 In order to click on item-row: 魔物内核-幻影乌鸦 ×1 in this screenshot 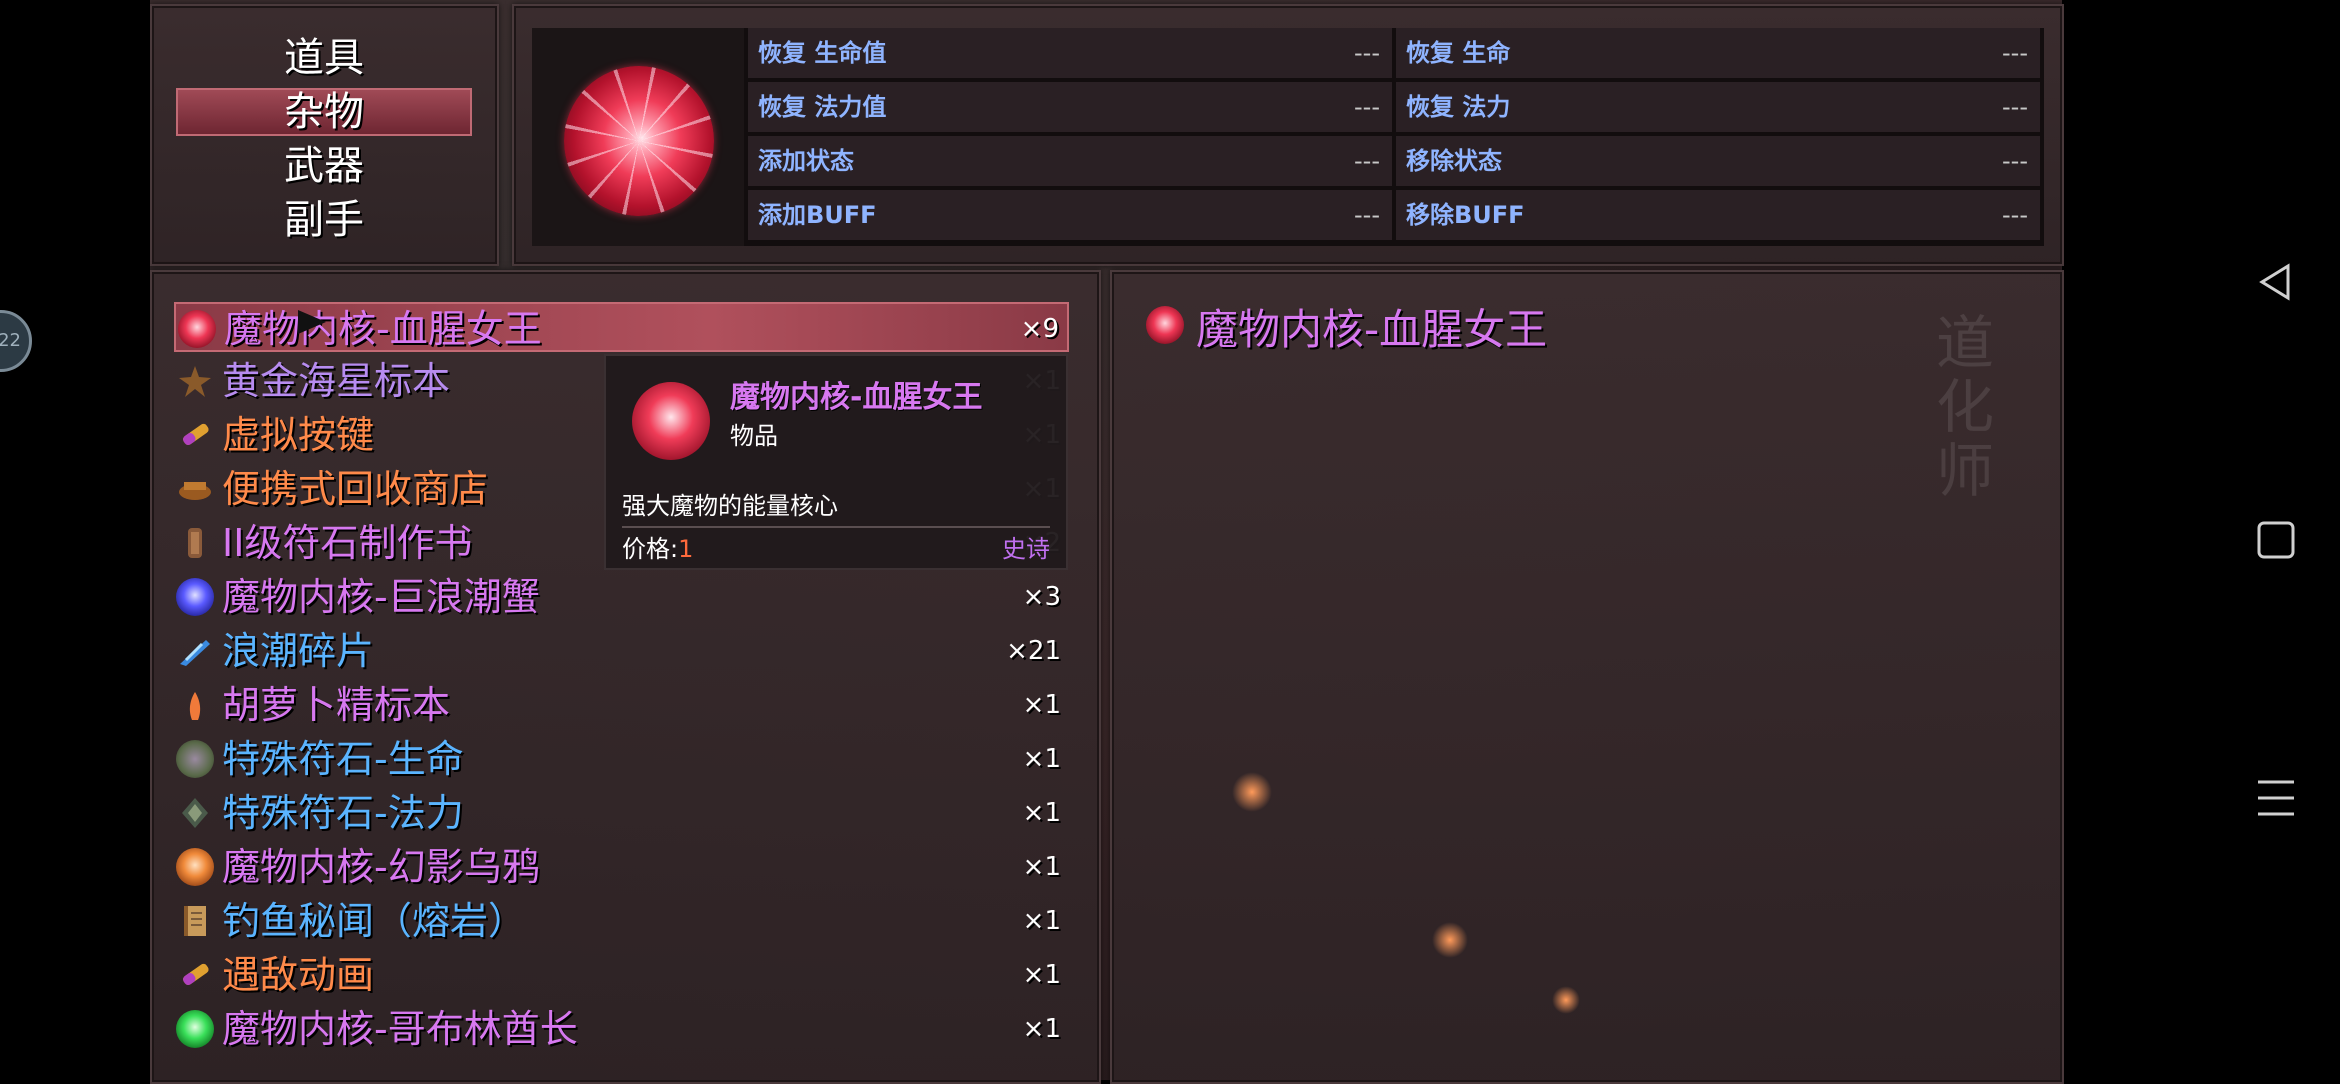, I will do `click(621, 867)`.